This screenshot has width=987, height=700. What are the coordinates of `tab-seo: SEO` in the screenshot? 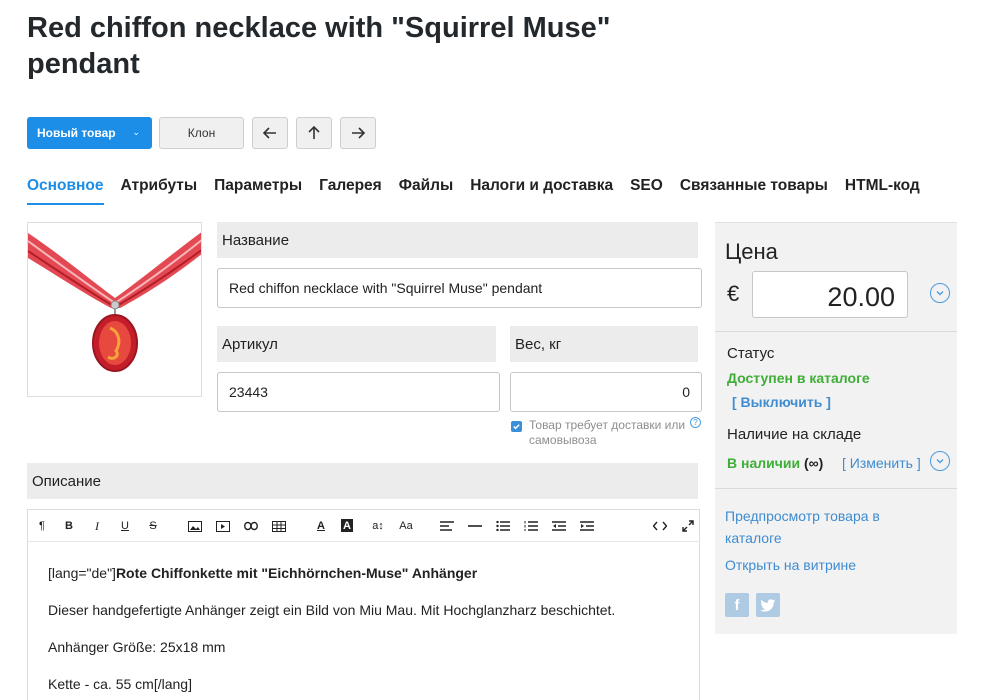 It's located at (646, 191).